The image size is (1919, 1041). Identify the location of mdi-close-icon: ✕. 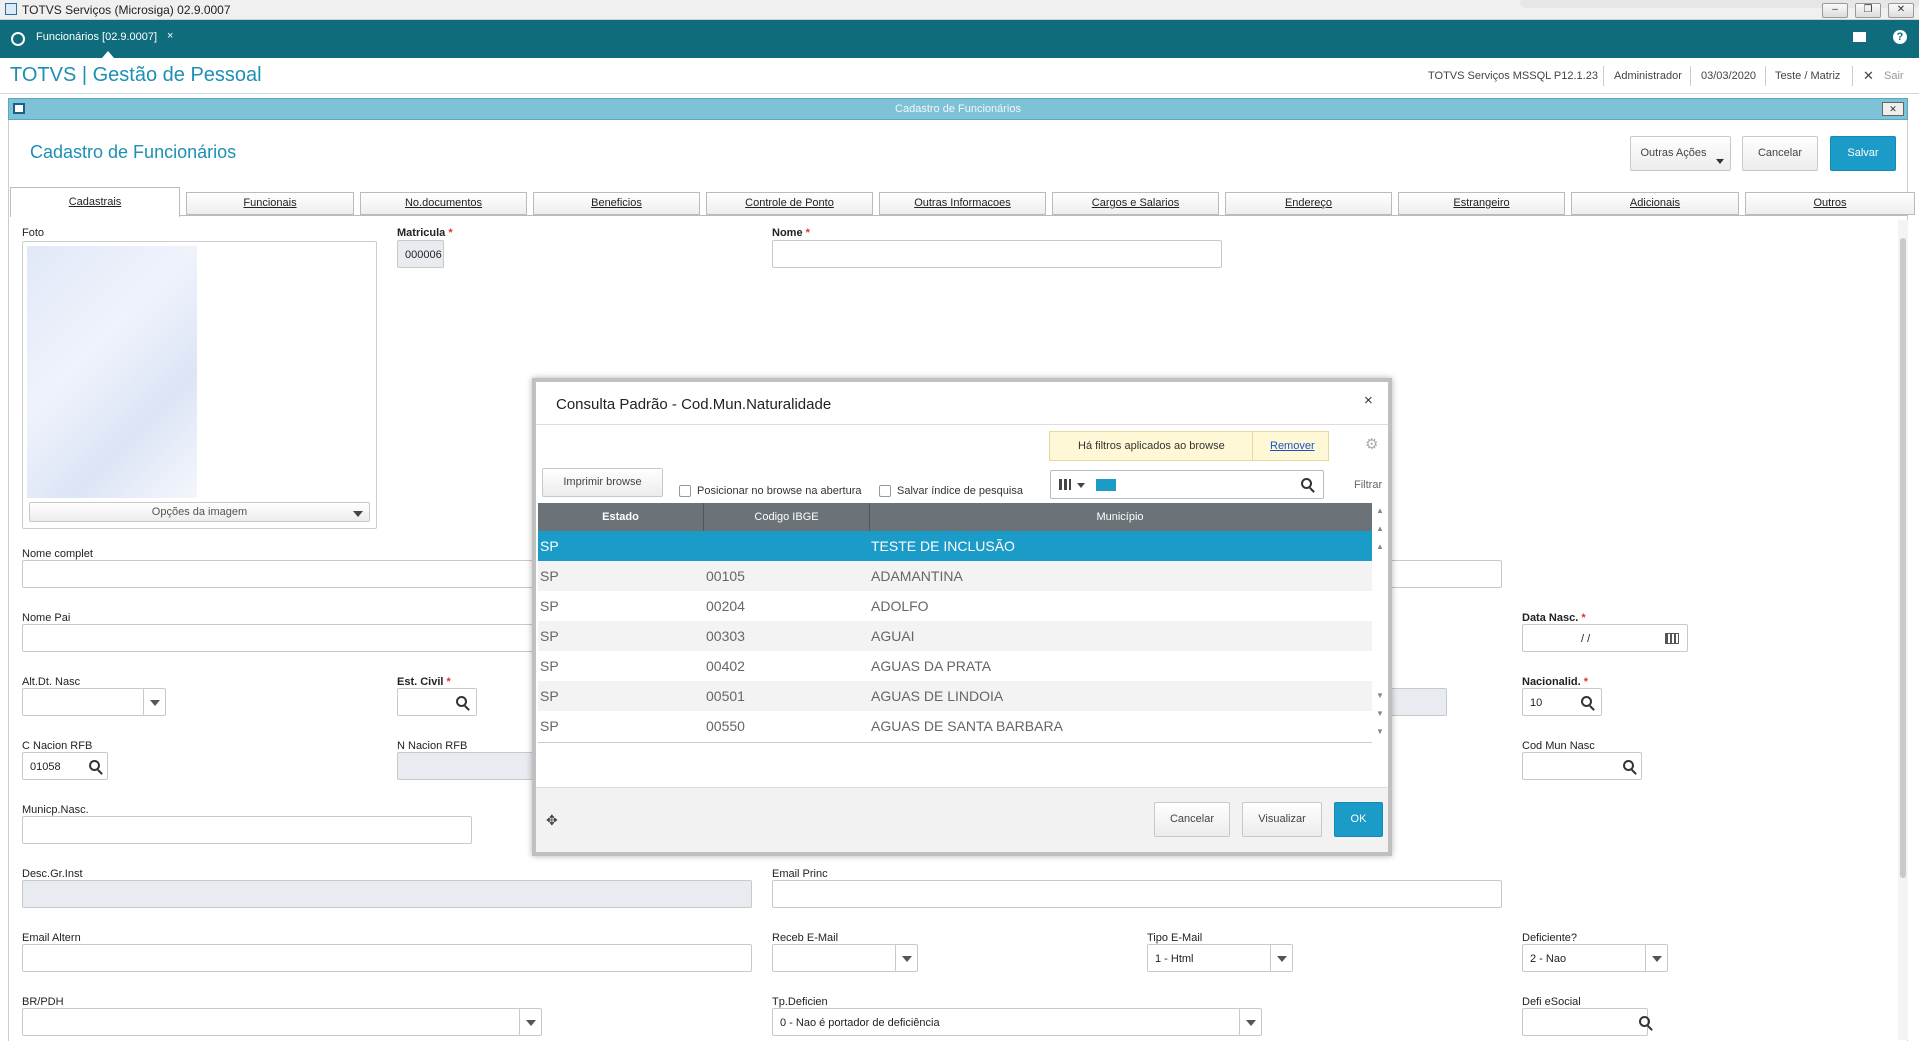
(1893, 109).